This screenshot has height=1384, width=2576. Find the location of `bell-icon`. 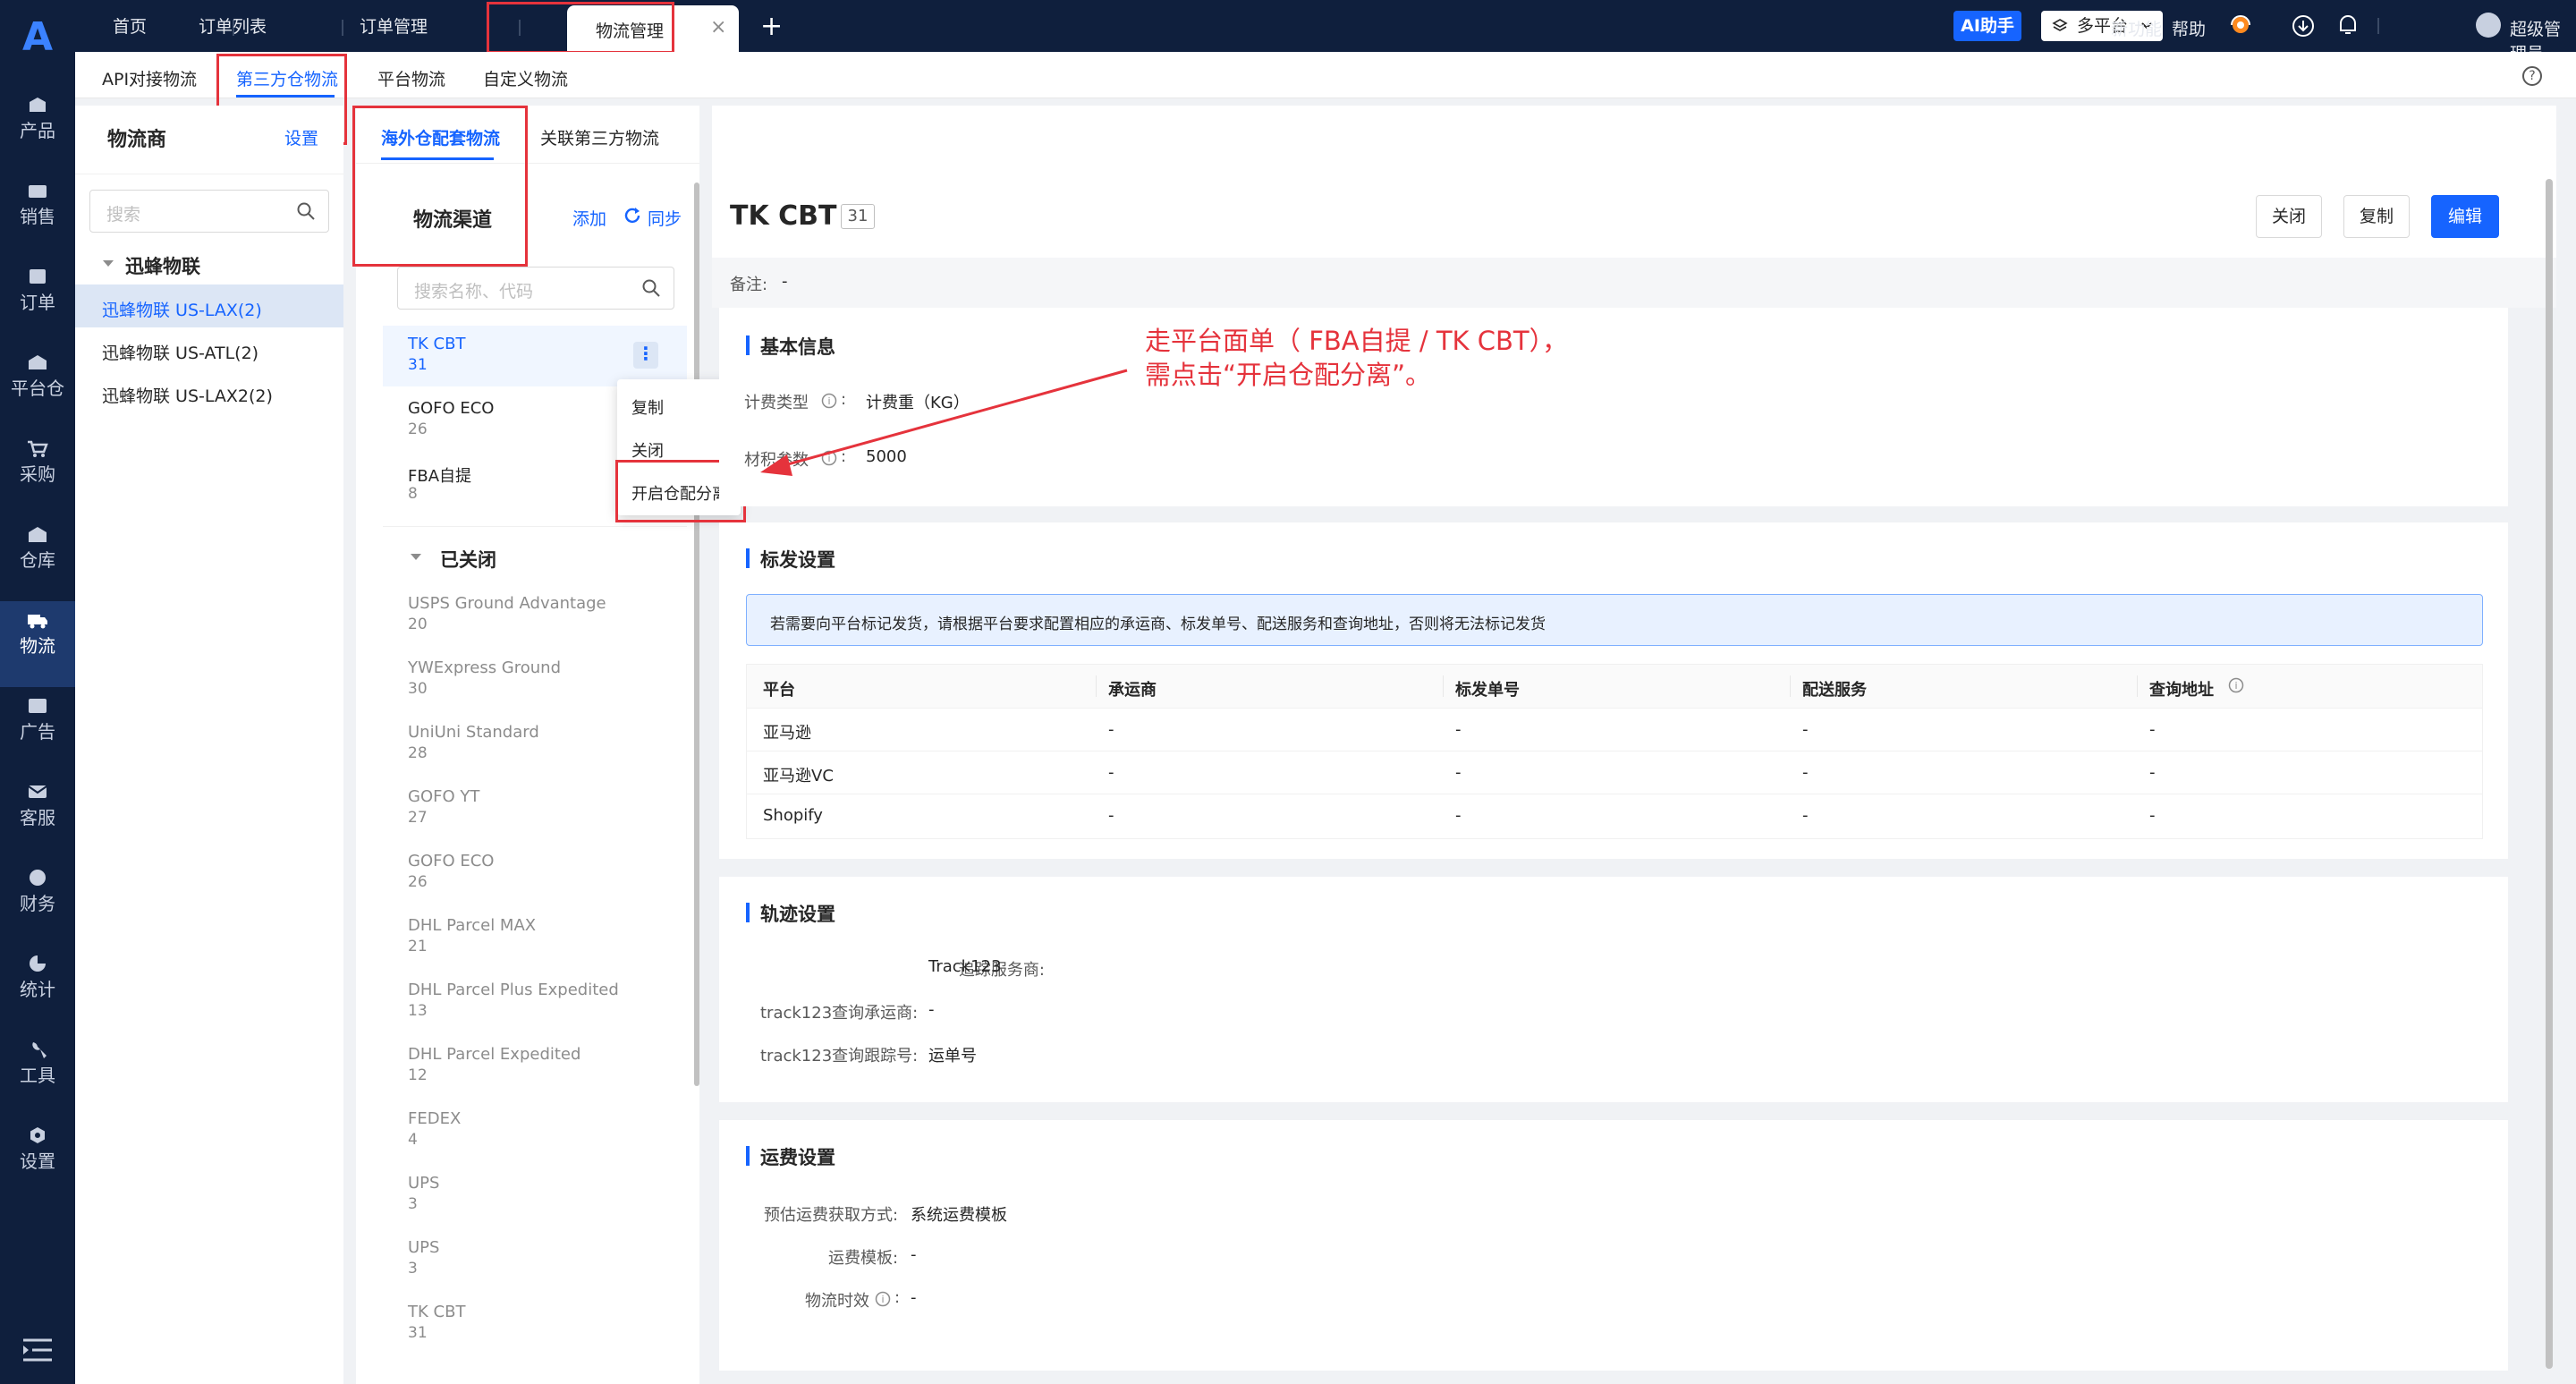

bell-icon is located at coordinates (2348, 25).